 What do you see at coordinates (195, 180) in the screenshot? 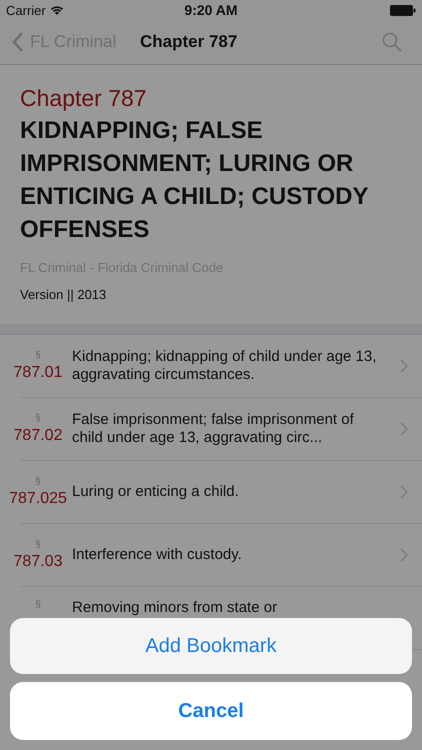
I see `chapter-title: KIDNAPPING; FALSE IMPRISONMENT; LURING OR ENTICING A CHILD; CUSTODY OFFENSES` at bounding box center [195, 180].